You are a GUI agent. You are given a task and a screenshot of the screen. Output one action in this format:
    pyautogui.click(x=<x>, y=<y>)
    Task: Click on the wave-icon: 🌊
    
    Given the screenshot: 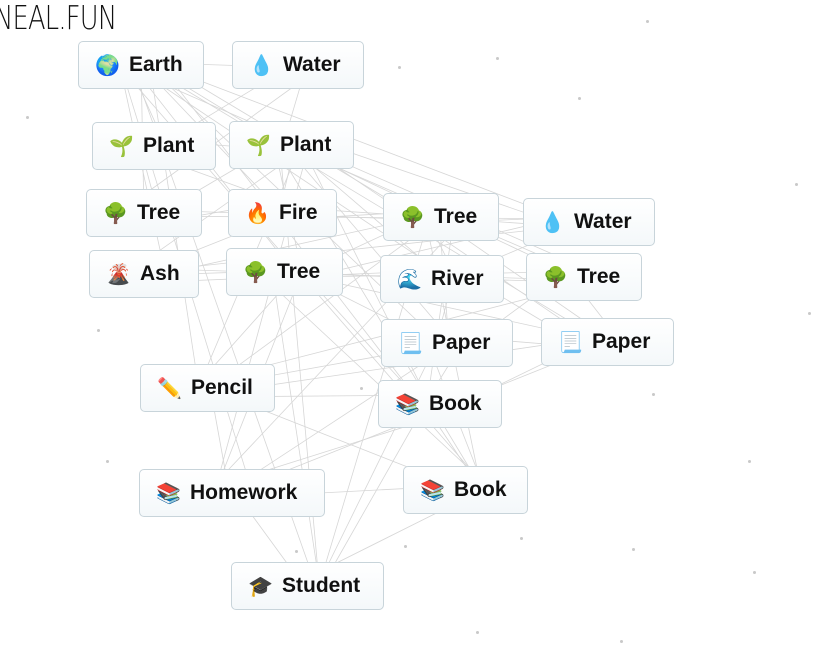 What is the action you would take?
    pyautogui.click(x=409, y=279)
    